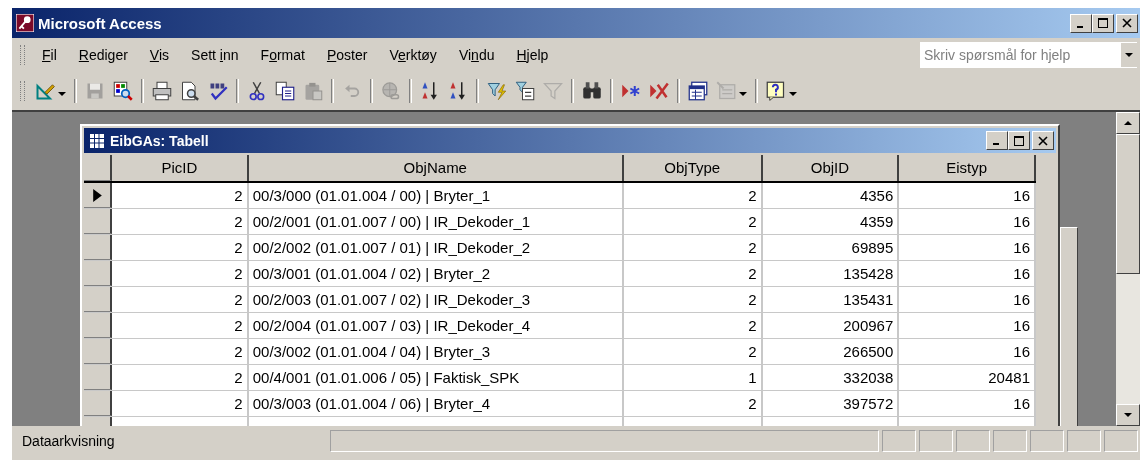 The width and height of the screenshot is (1140, 460). Describe the element at coordinates (436, 403) in the screenshot. I see `table-cell: 00/3/003 (01.01.004 / 06) | Bryter_4` at that location.